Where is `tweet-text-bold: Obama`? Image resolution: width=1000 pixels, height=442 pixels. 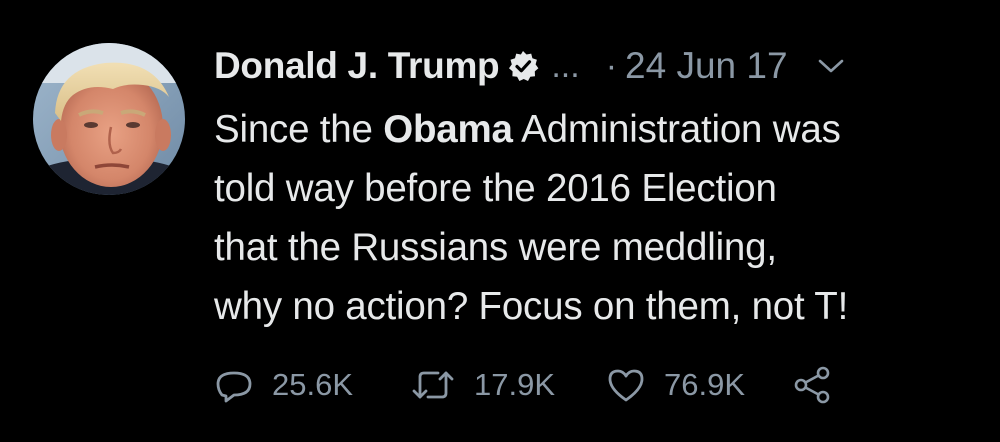 tweet-text-bold: Obama is located at coordinates (448, 129).